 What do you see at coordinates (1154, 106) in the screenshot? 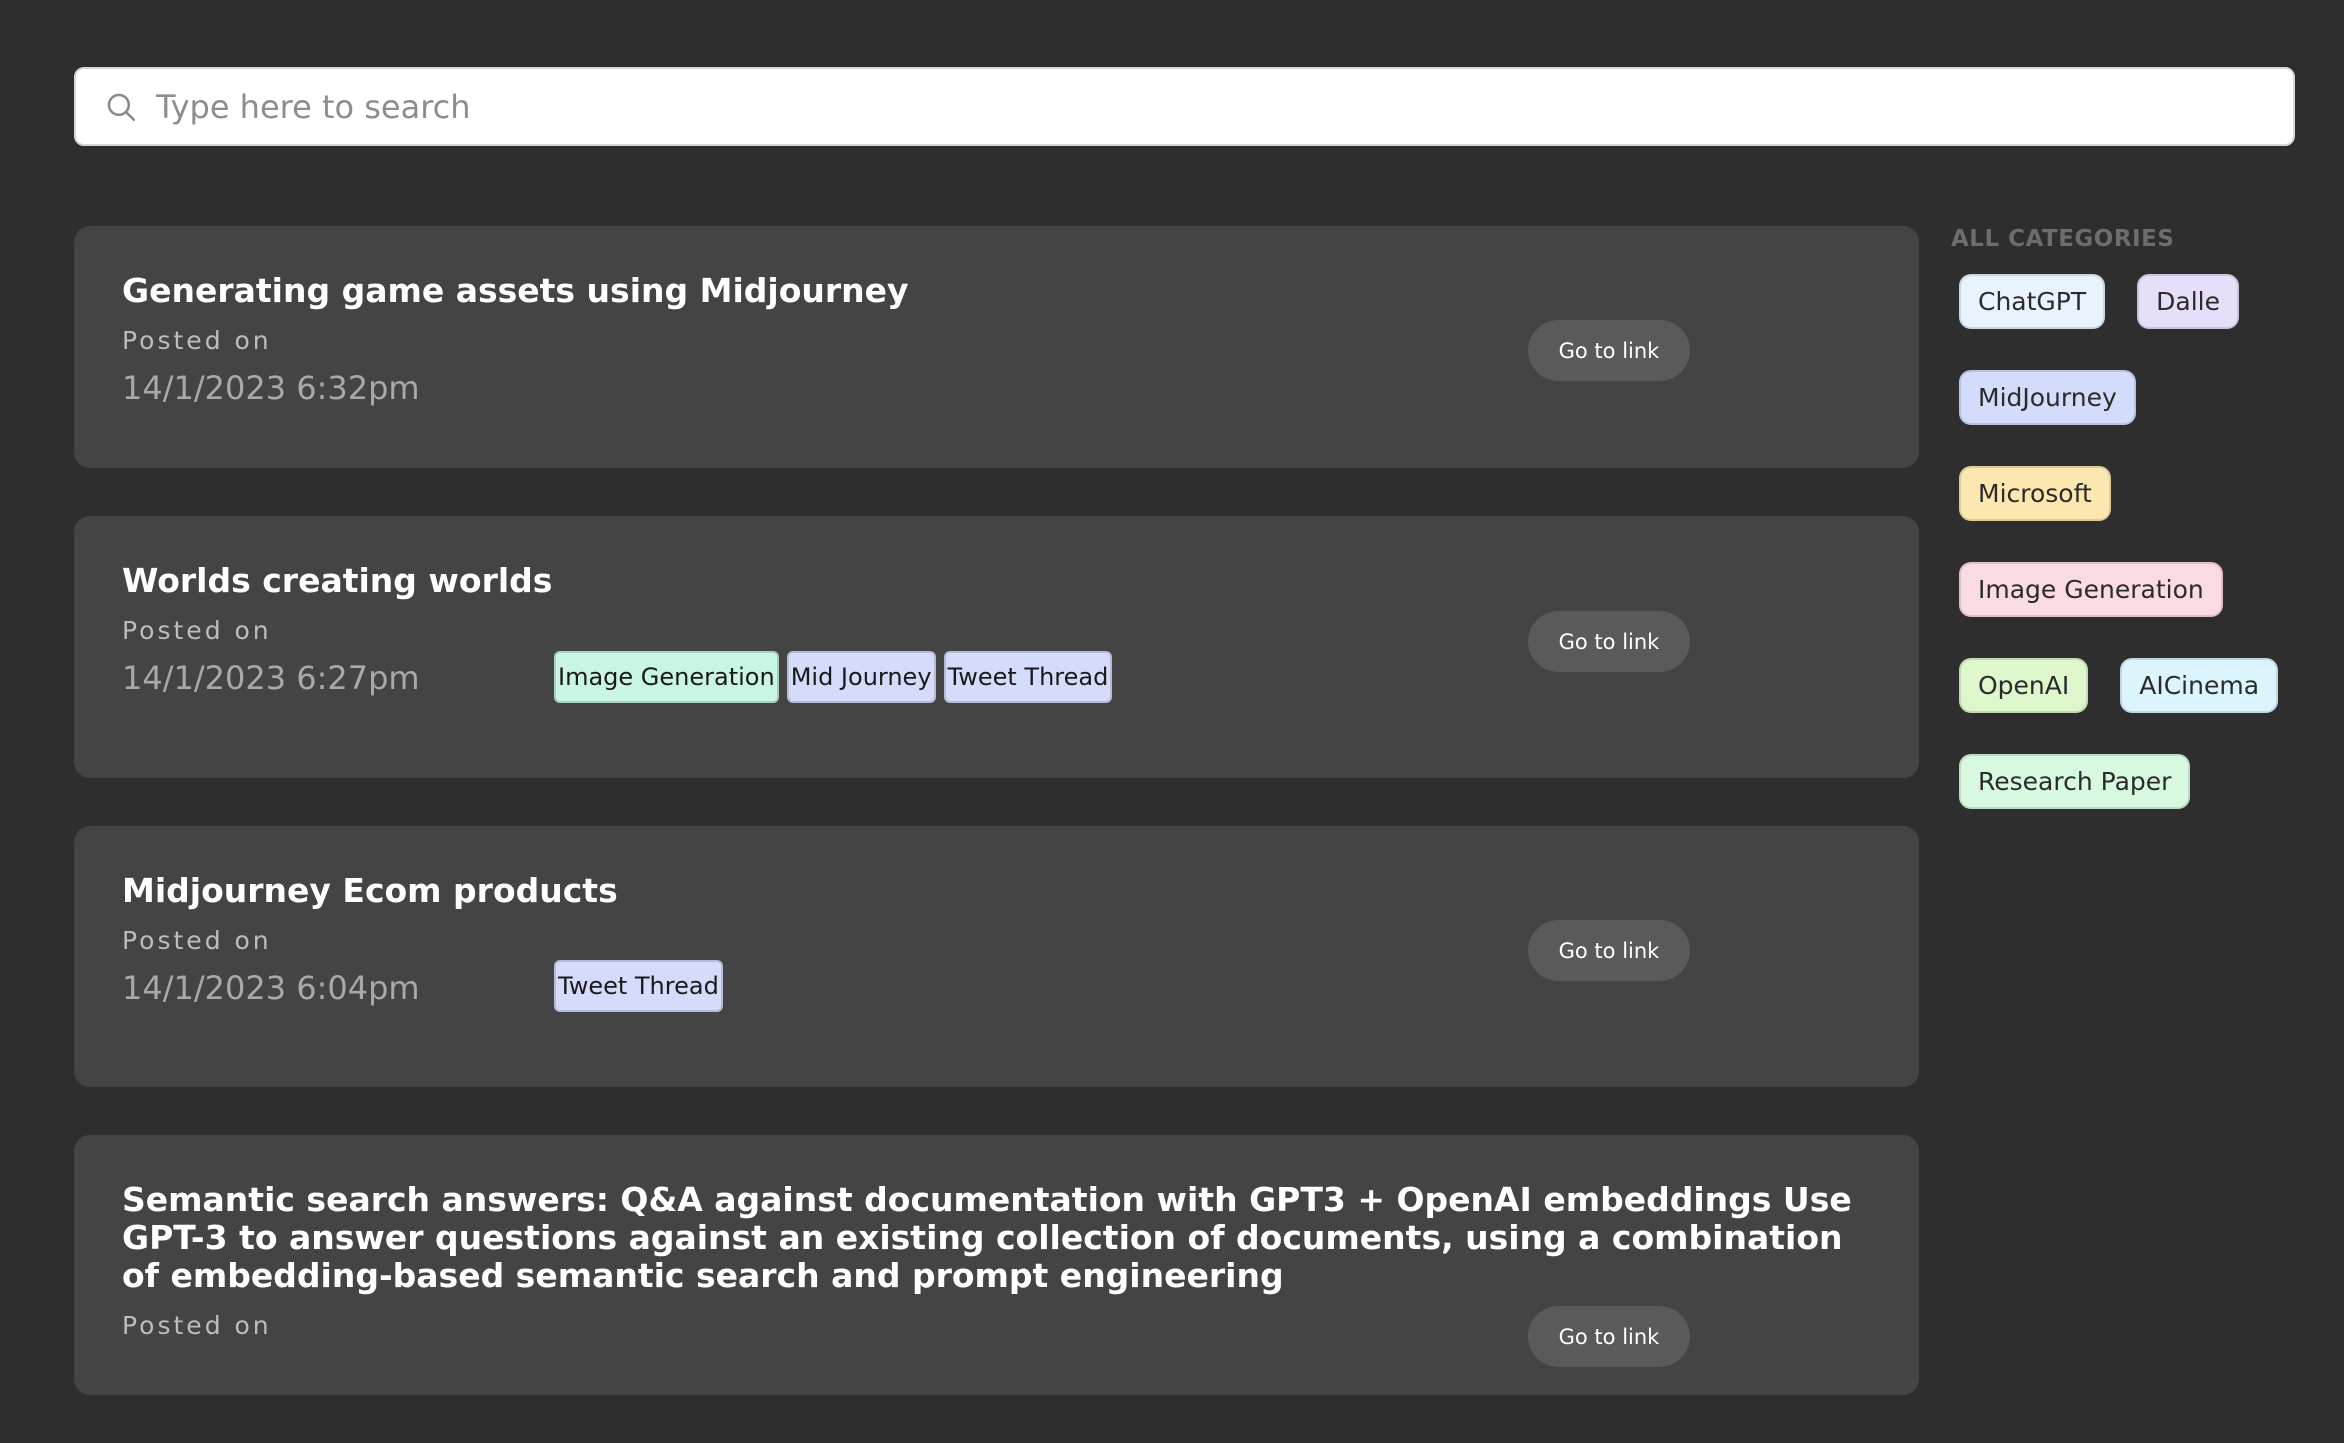
I see `search-input` at bounding box center [1154, 106].